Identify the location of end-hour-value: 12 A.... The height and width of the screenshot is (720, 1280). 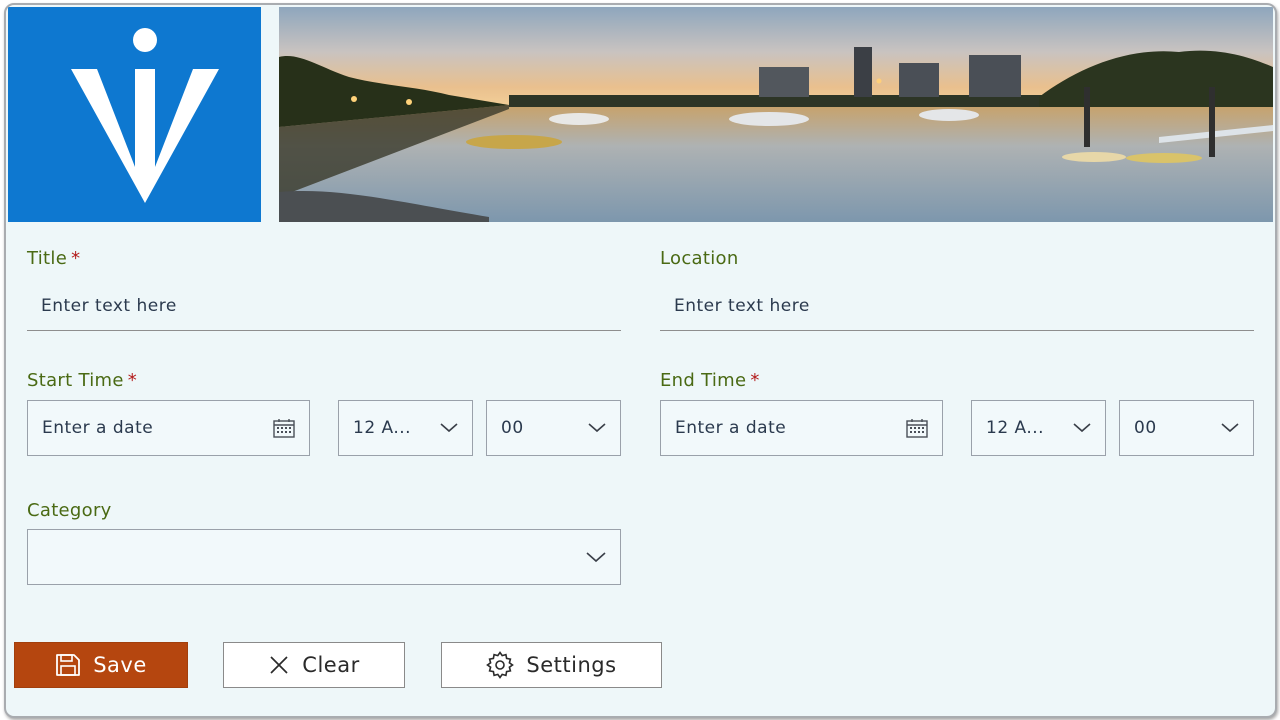
(1015, 428).